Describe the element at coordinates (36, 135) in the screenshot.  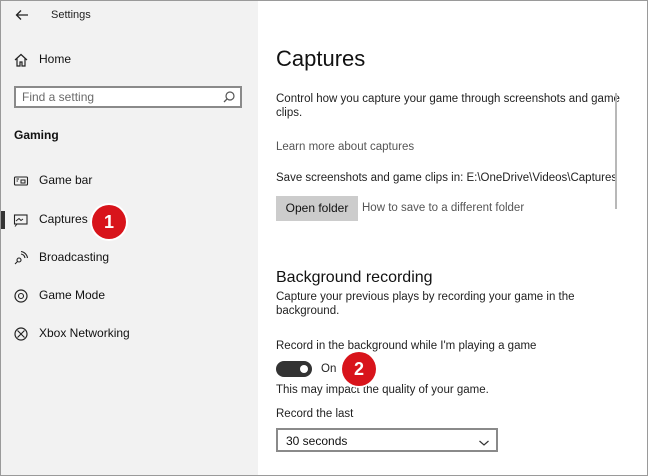
I see `section-title: Gaming` at that location.